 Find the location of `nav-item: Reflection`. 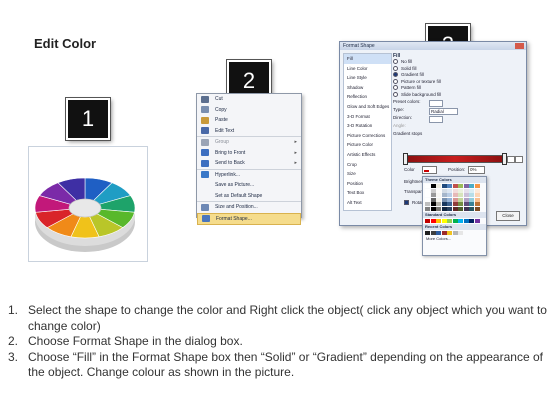

nav-item: Reflection is located at coordinates (367, 97).